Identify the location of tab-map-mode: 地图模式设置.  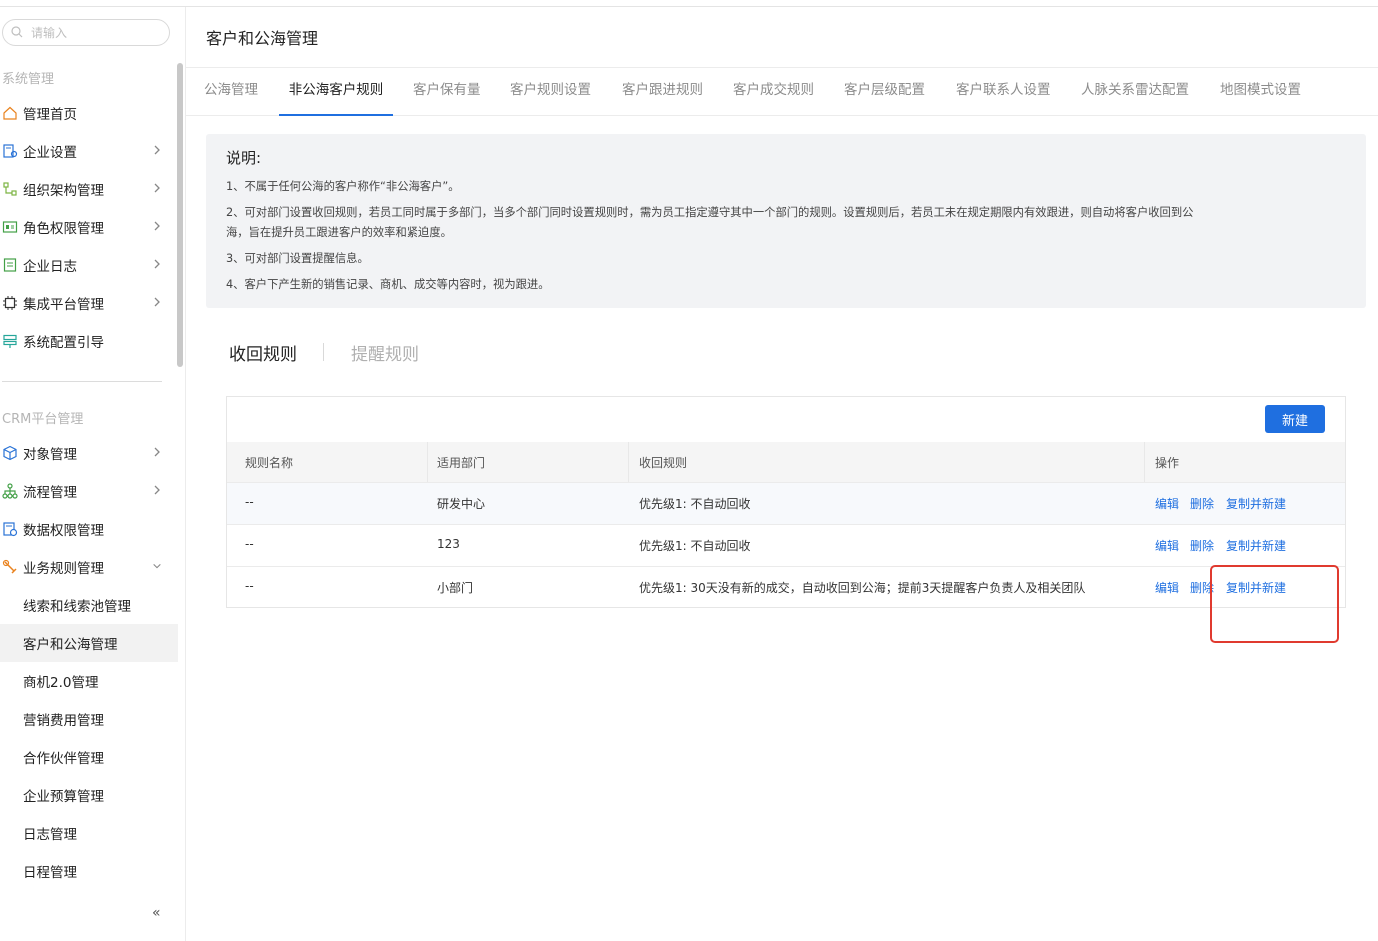
(1260, 91).